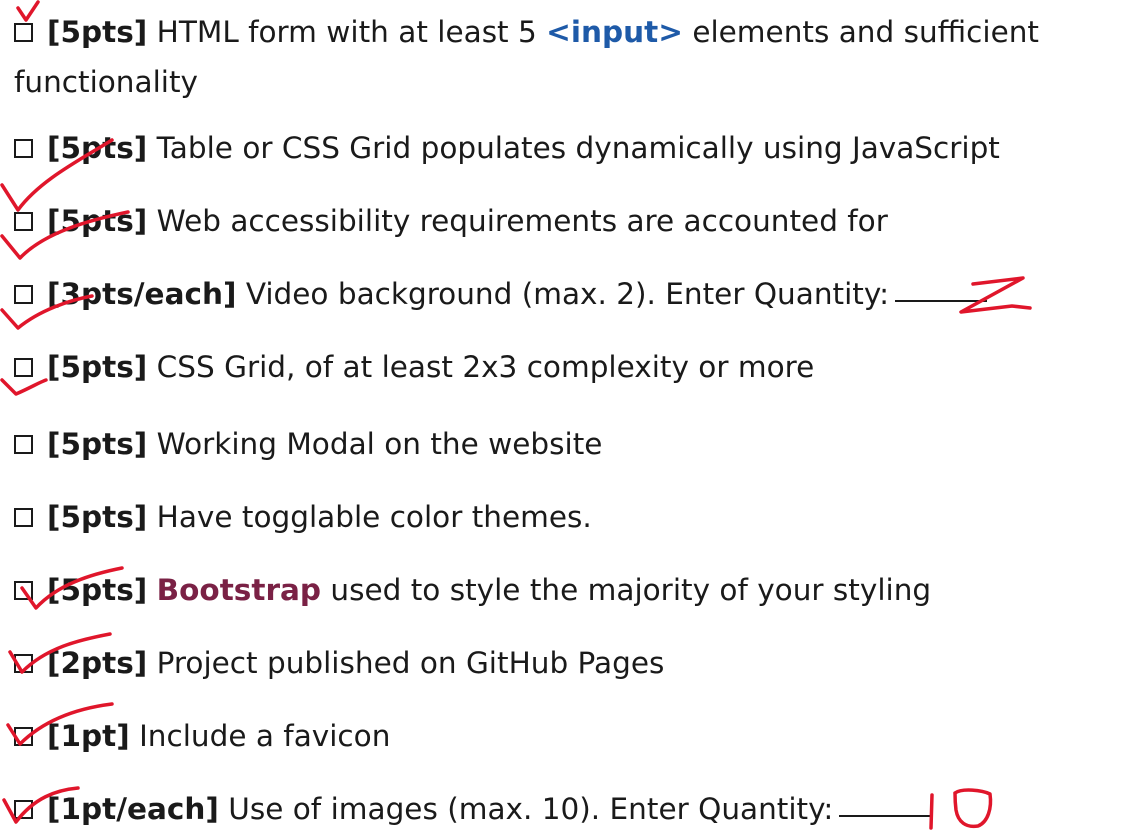 The image size is (1132, 833). What do you see at coordinates (106, 82) in the screenshot?
I see `item-text-continuation: functionality` at bounding box center [106, 82].